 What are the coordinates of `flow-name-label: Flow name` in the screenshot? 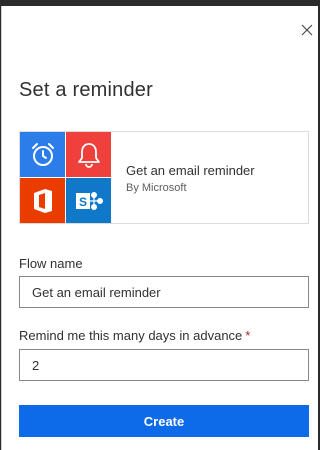 It's located at (51, 263).